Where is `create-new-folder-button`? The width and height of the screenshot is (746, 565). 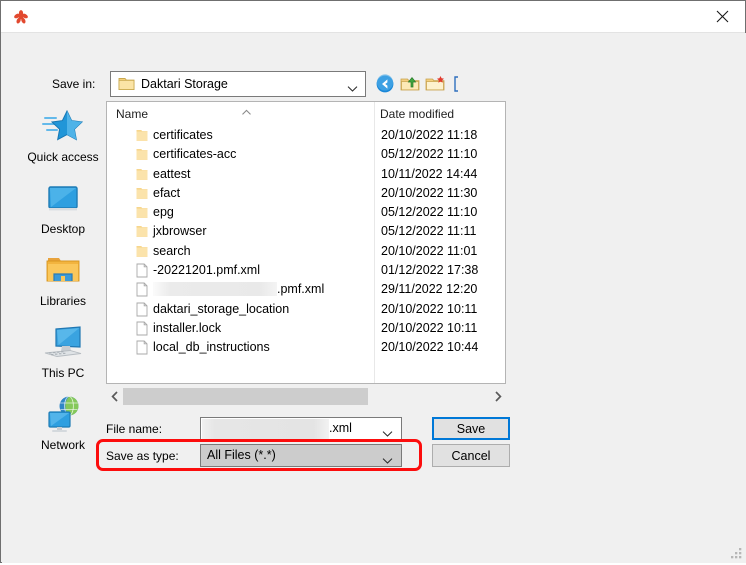 create-new-folder-button is located at coordinates (435, 84).